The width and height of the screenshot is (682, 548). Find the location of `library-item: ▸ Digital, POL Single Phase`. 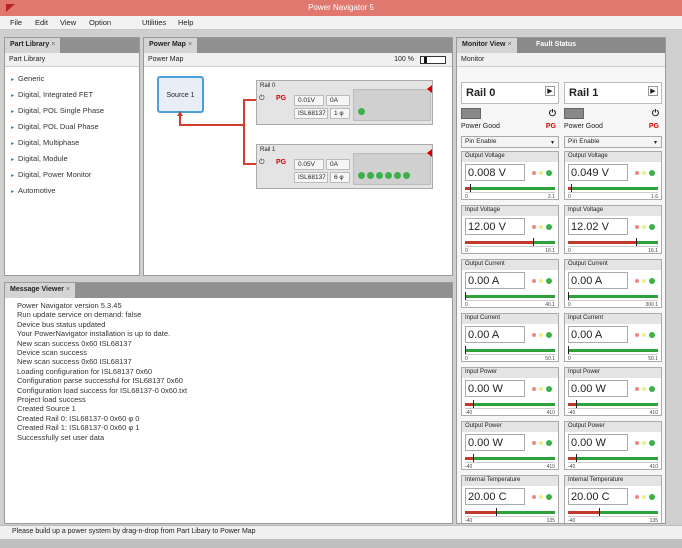

library-item: ▸ Digital, POL Single Phase is located at coordinates (57, 110).